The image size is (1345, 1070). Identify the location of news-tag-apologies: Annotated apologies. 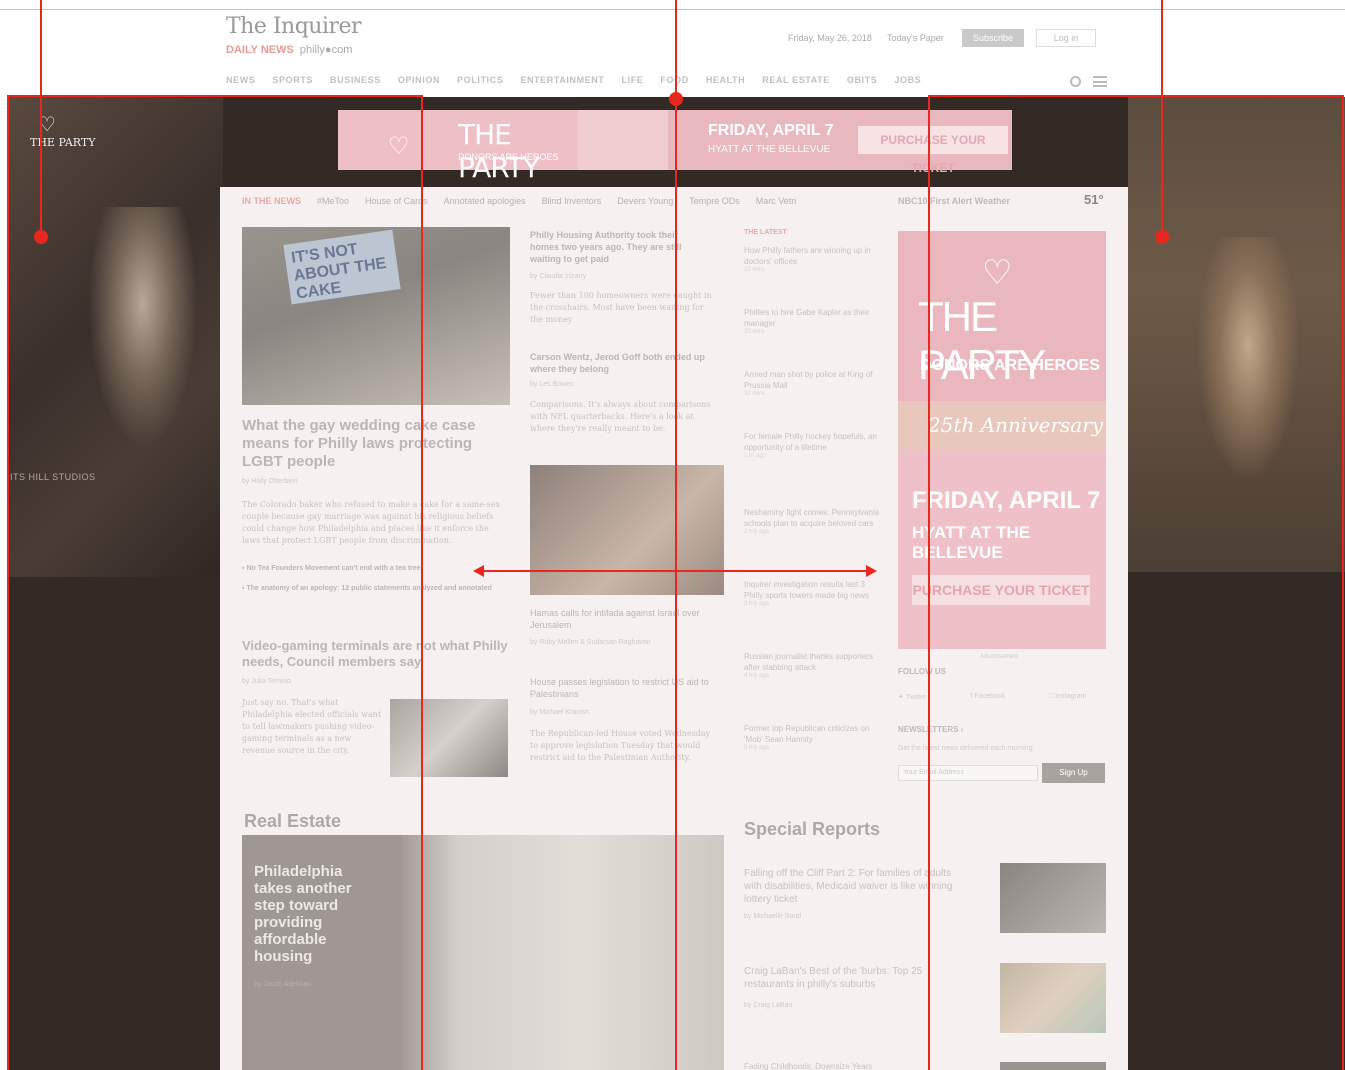
(485, 201).